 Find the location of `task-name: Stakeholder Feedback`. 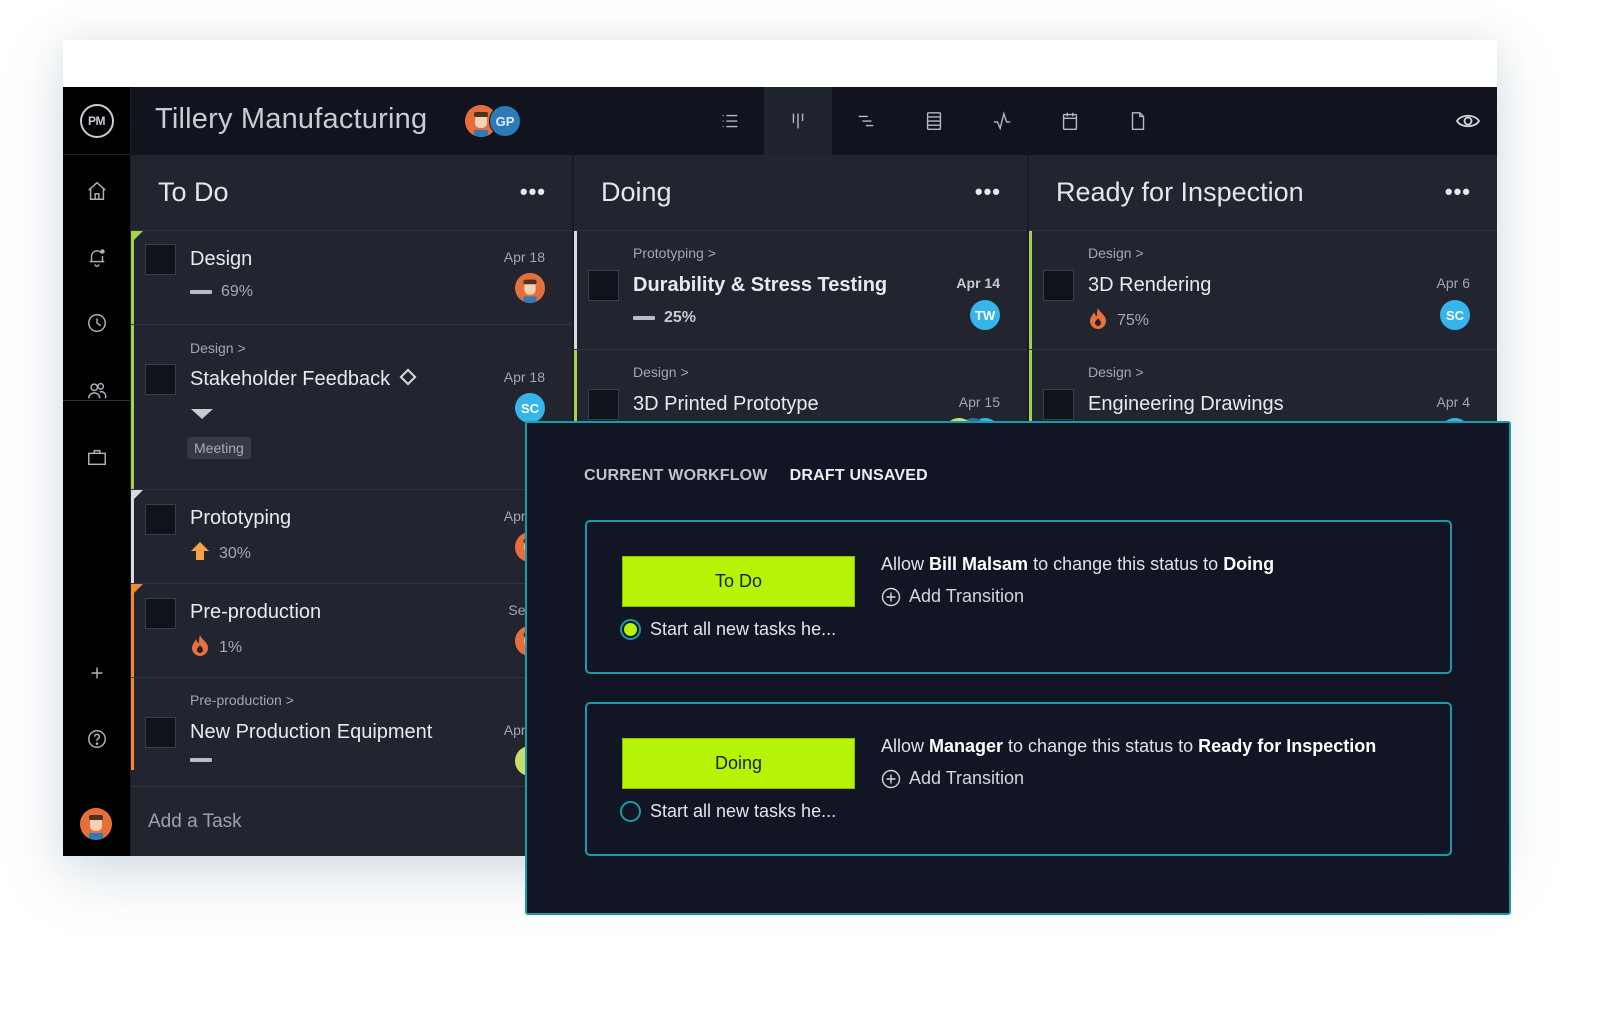

task-name: Stakeholder Feedback is located at coordinates (303, 379).